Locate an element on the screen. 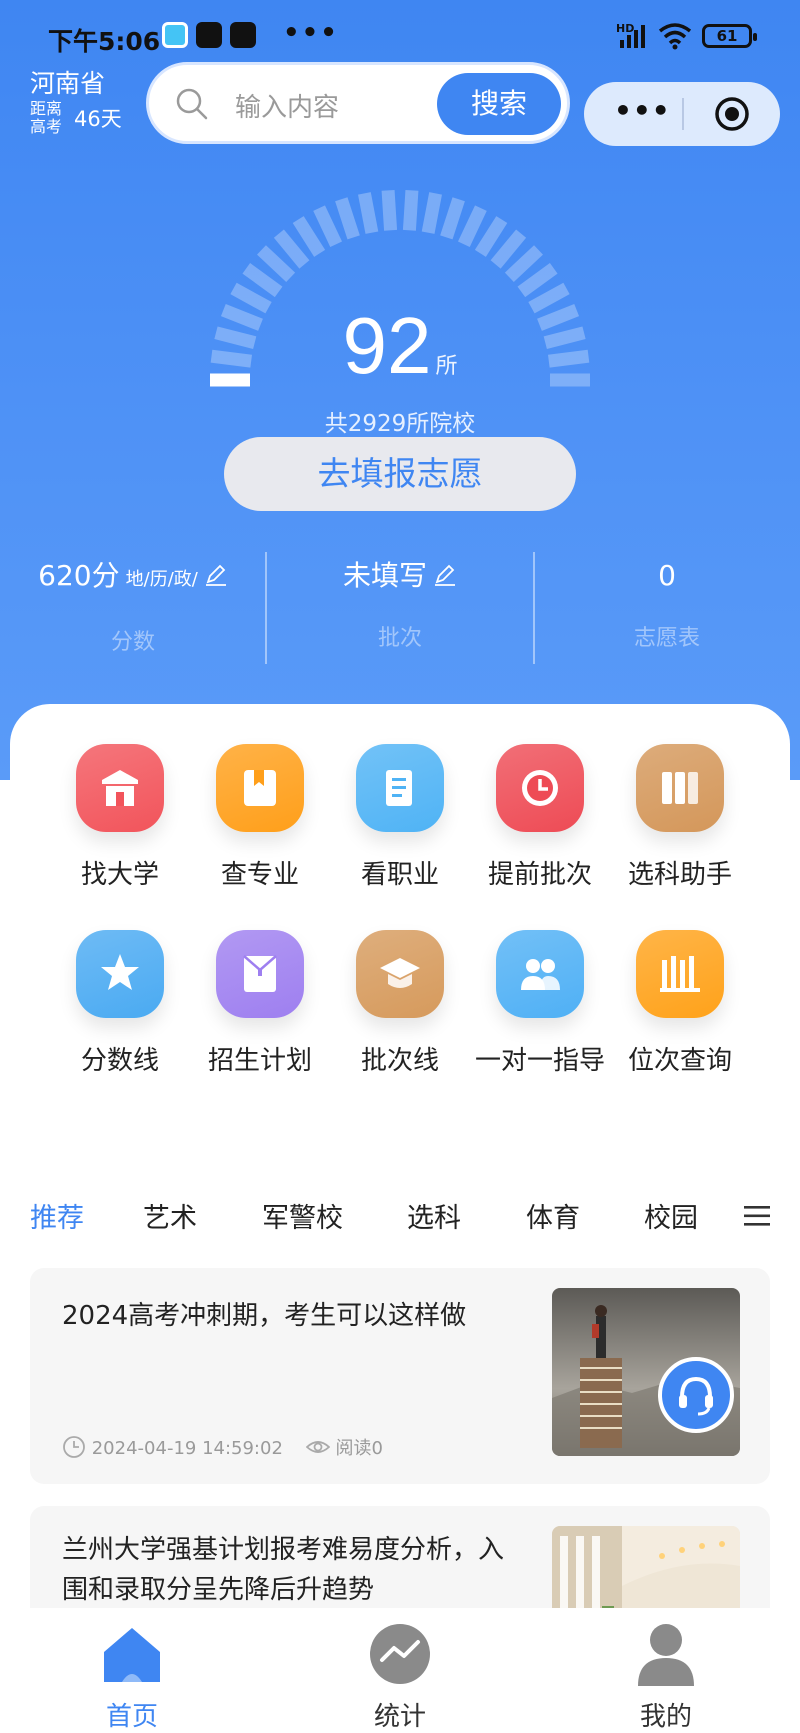 Image resolution: width=800 pixels, height=1733 pixels. stats-icon is located at coordinates (400, 1654).